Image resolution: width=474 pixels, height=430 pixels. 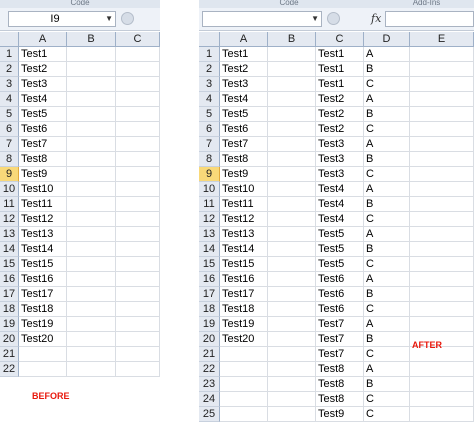 What do you see at coordinates (429, 19) in the screenshot?
I see `formula-input` at bounding box center [429, 19].